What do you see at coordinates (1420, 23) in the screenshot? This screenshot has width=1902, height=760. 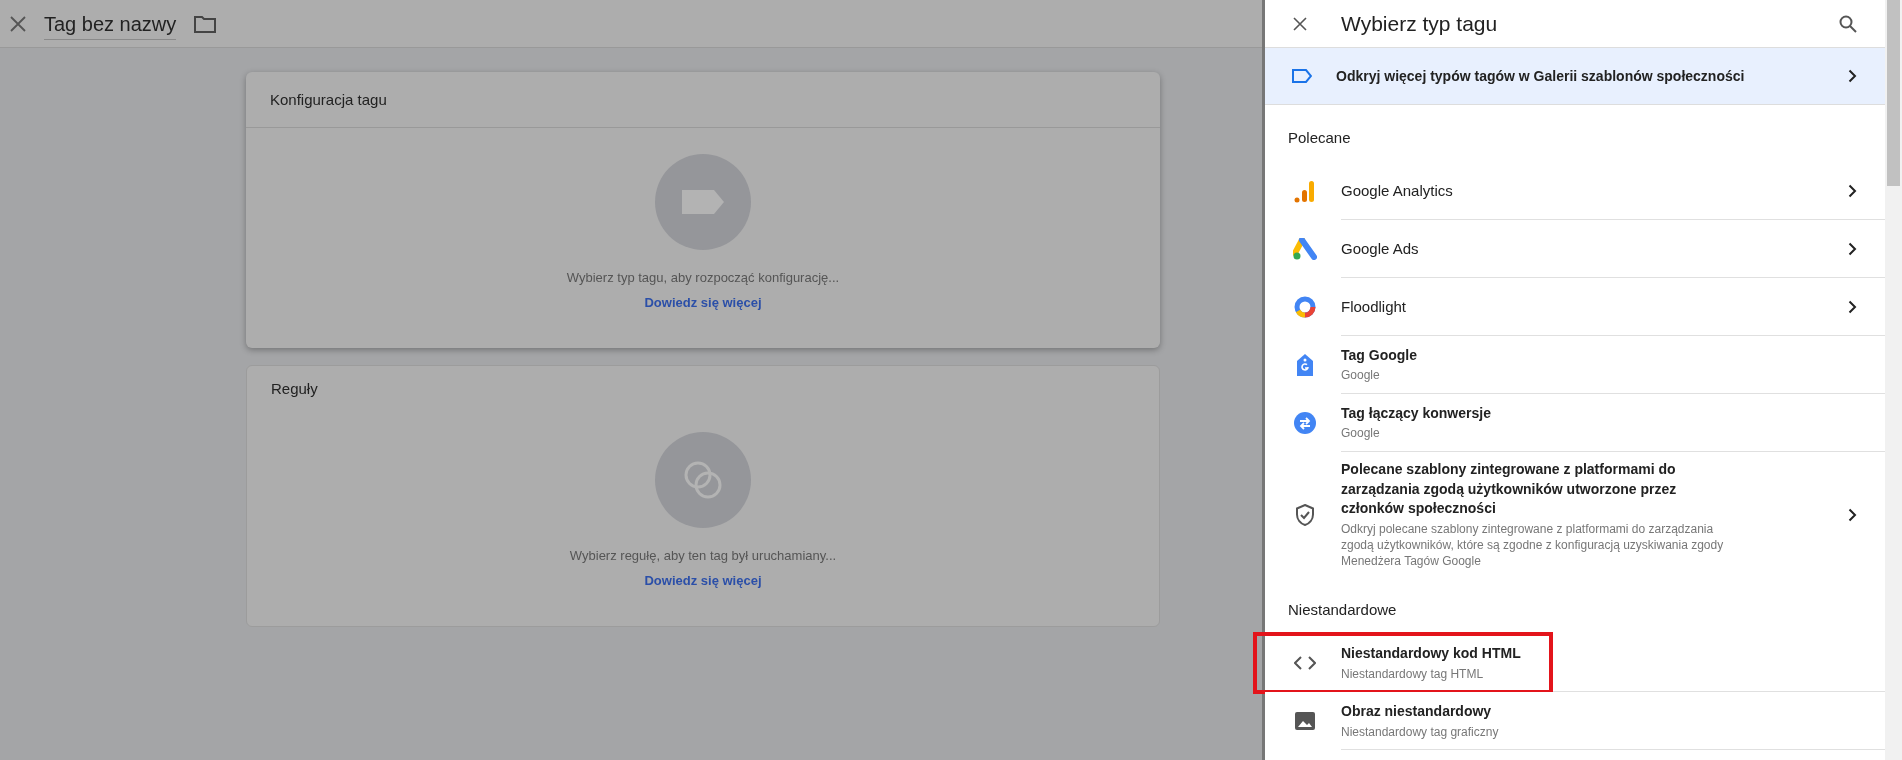 I see `panel-title: Wybierz typ tagu` at bounding box center [1420, 23].